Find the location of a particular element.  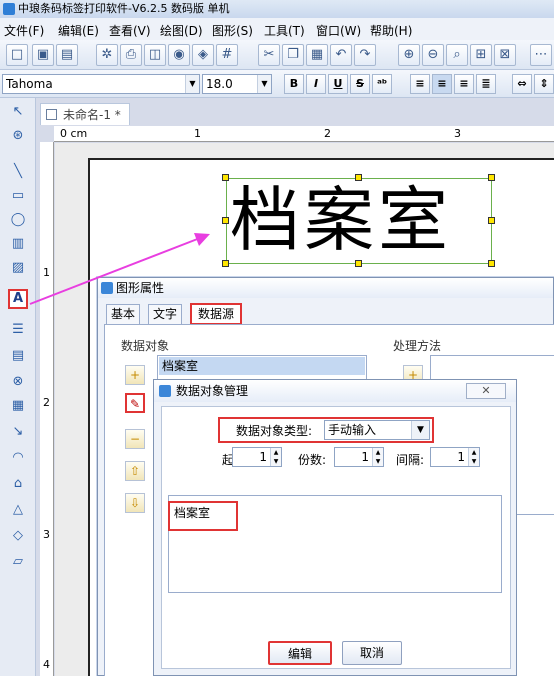

line-tool-icon: ╲ is located at coordinates (18, 172).